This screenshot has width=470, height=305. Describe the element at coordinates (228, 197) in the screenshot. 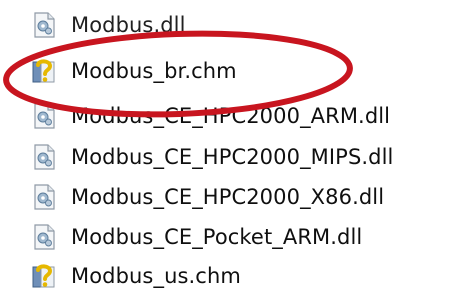

I see `file-name: Modbus_CE_HPC2000_X86.dll` at that location.